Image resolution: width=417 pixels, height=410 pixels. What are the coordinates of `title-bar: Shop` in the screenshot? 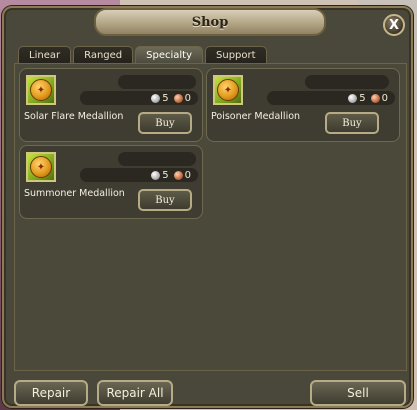 It's located at (210, 22).